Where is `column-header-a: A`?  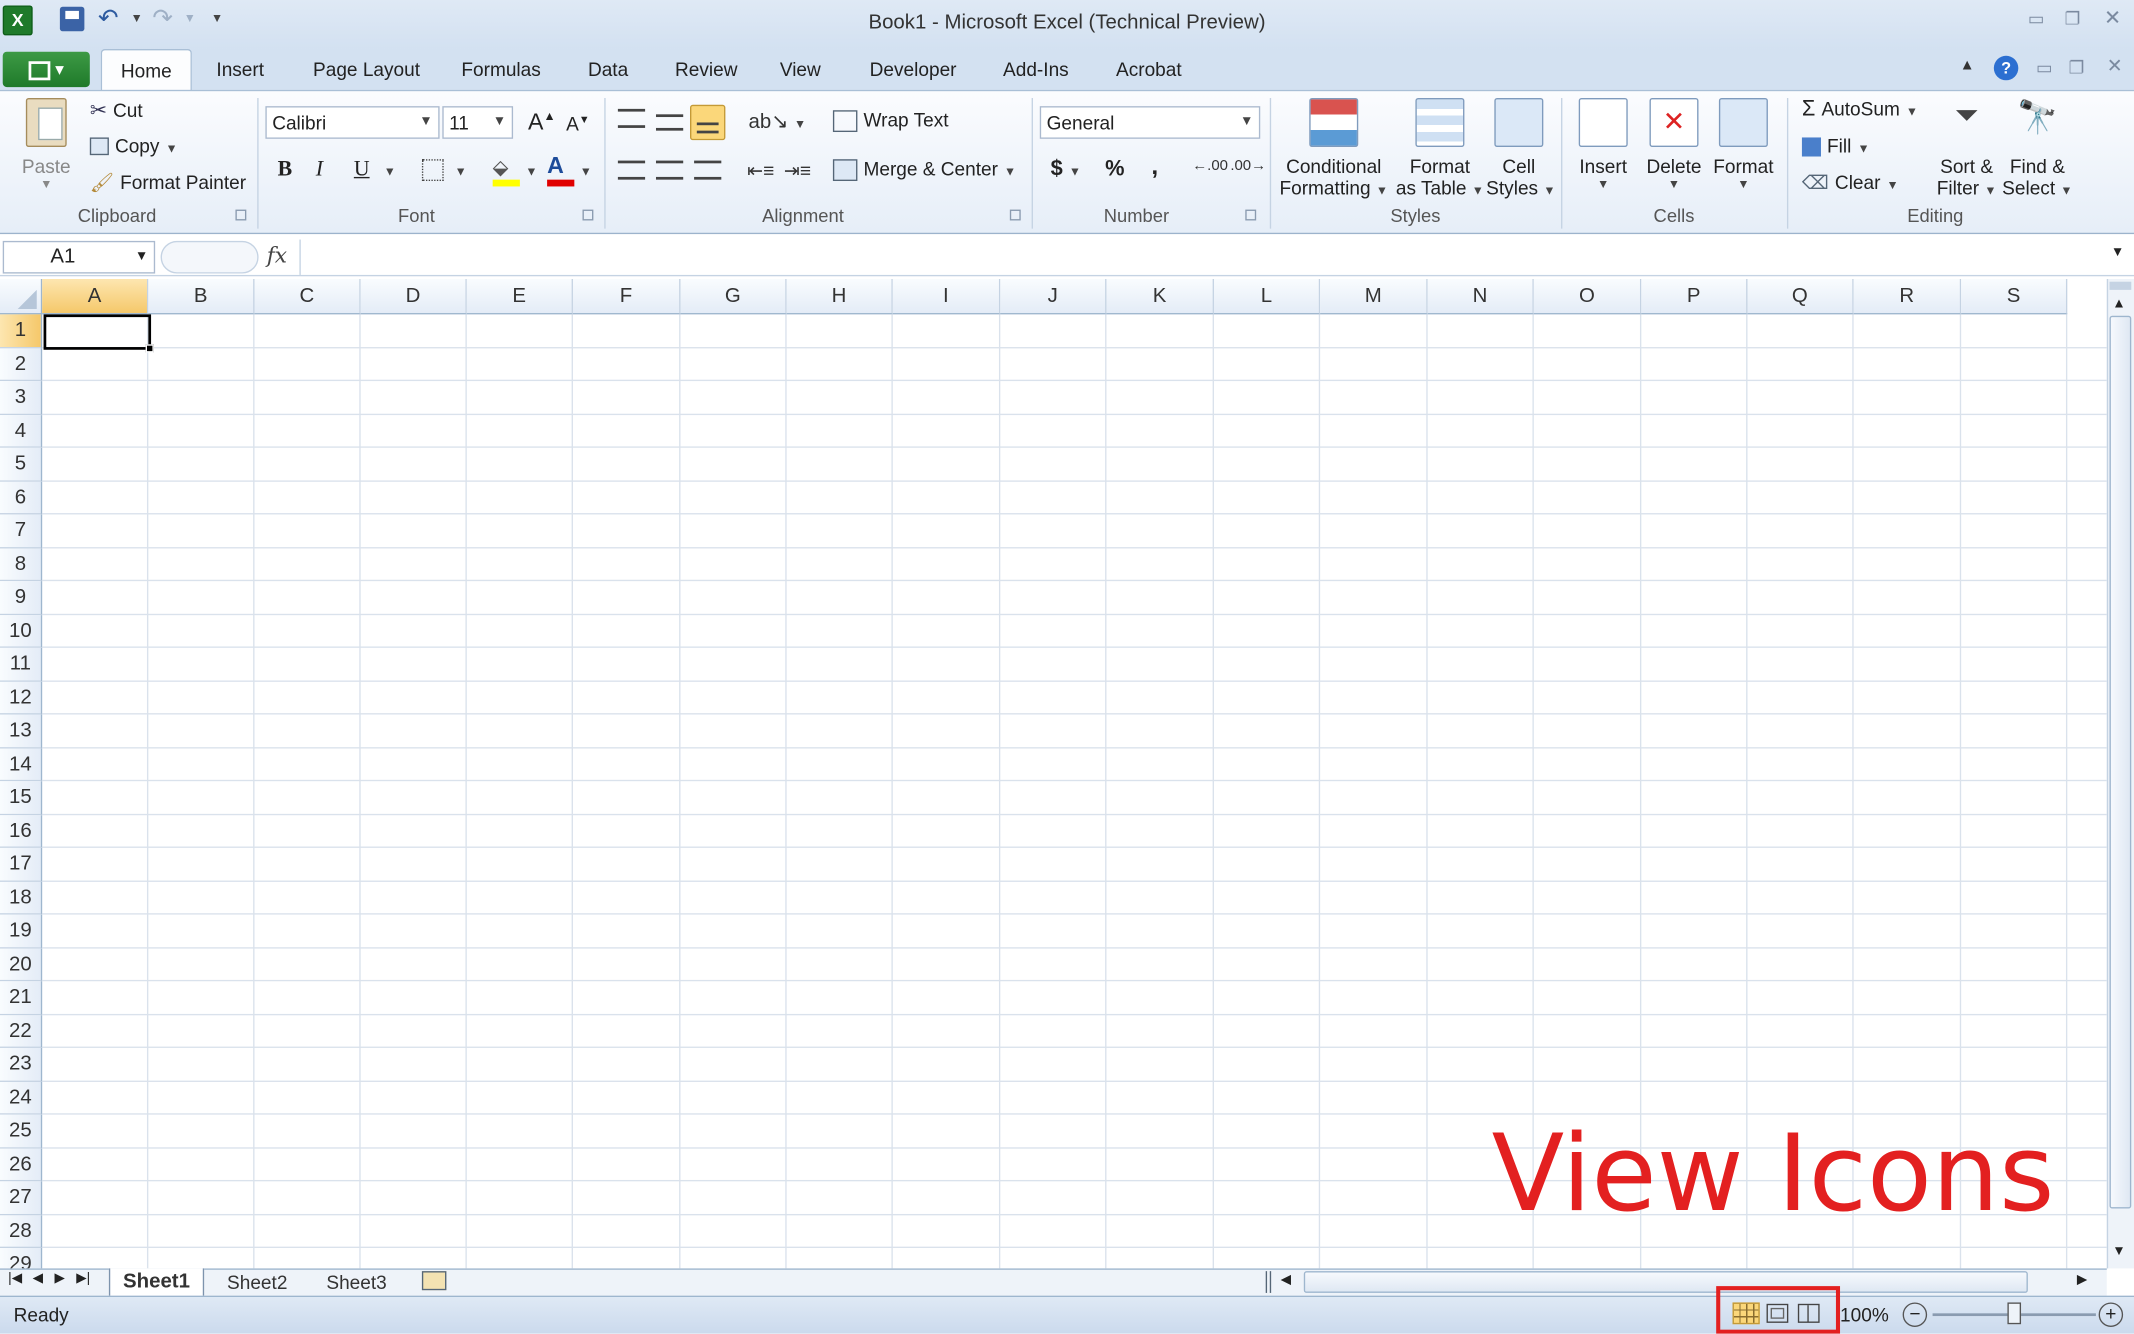 column-header-a: A is located at coordinates (95, 296).